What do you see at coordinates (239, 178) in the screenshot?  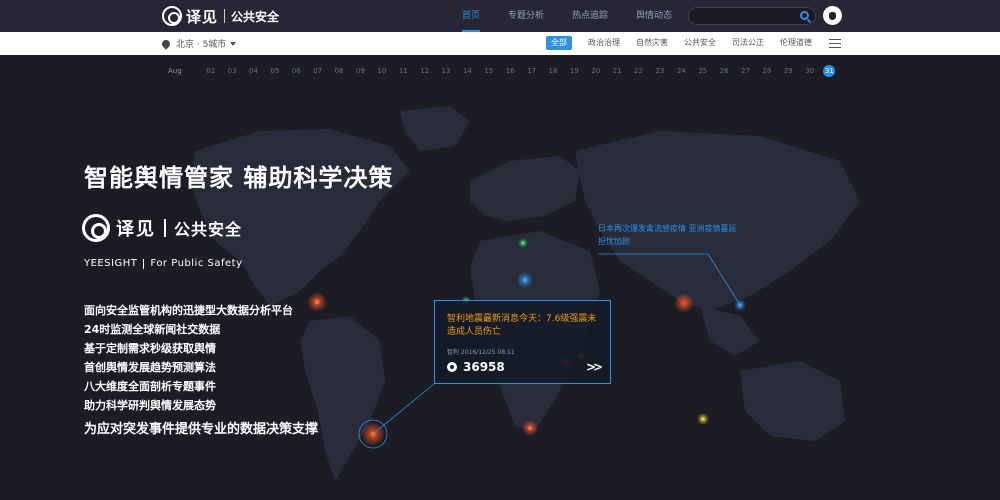 I see `hero-headline: 智能舆情管家 辅助科学决策` at bounding box center [239, 178].